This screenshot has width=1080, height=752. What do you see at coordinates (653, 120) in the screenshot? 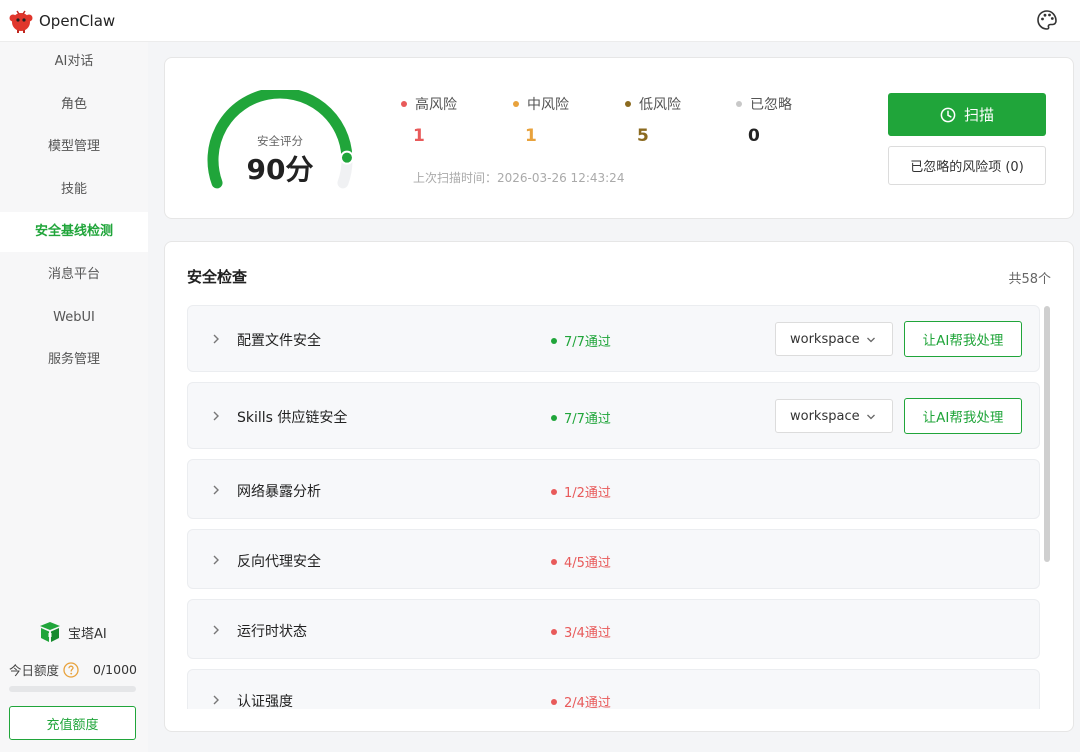
I see `risk-low: 低风险 5` at bounding box center [653, 120].